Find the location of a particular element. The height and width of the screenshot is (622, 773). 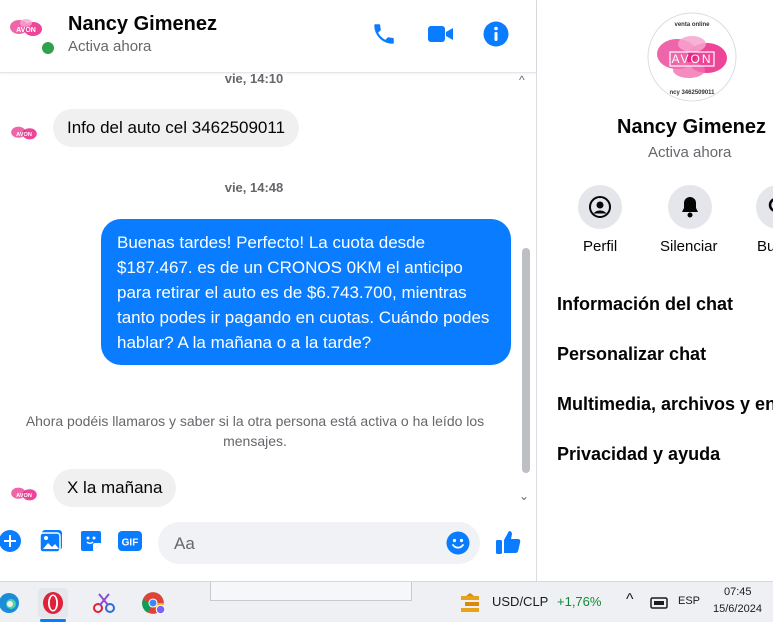

gif-button: GIF is located at coordinates (130, 541).